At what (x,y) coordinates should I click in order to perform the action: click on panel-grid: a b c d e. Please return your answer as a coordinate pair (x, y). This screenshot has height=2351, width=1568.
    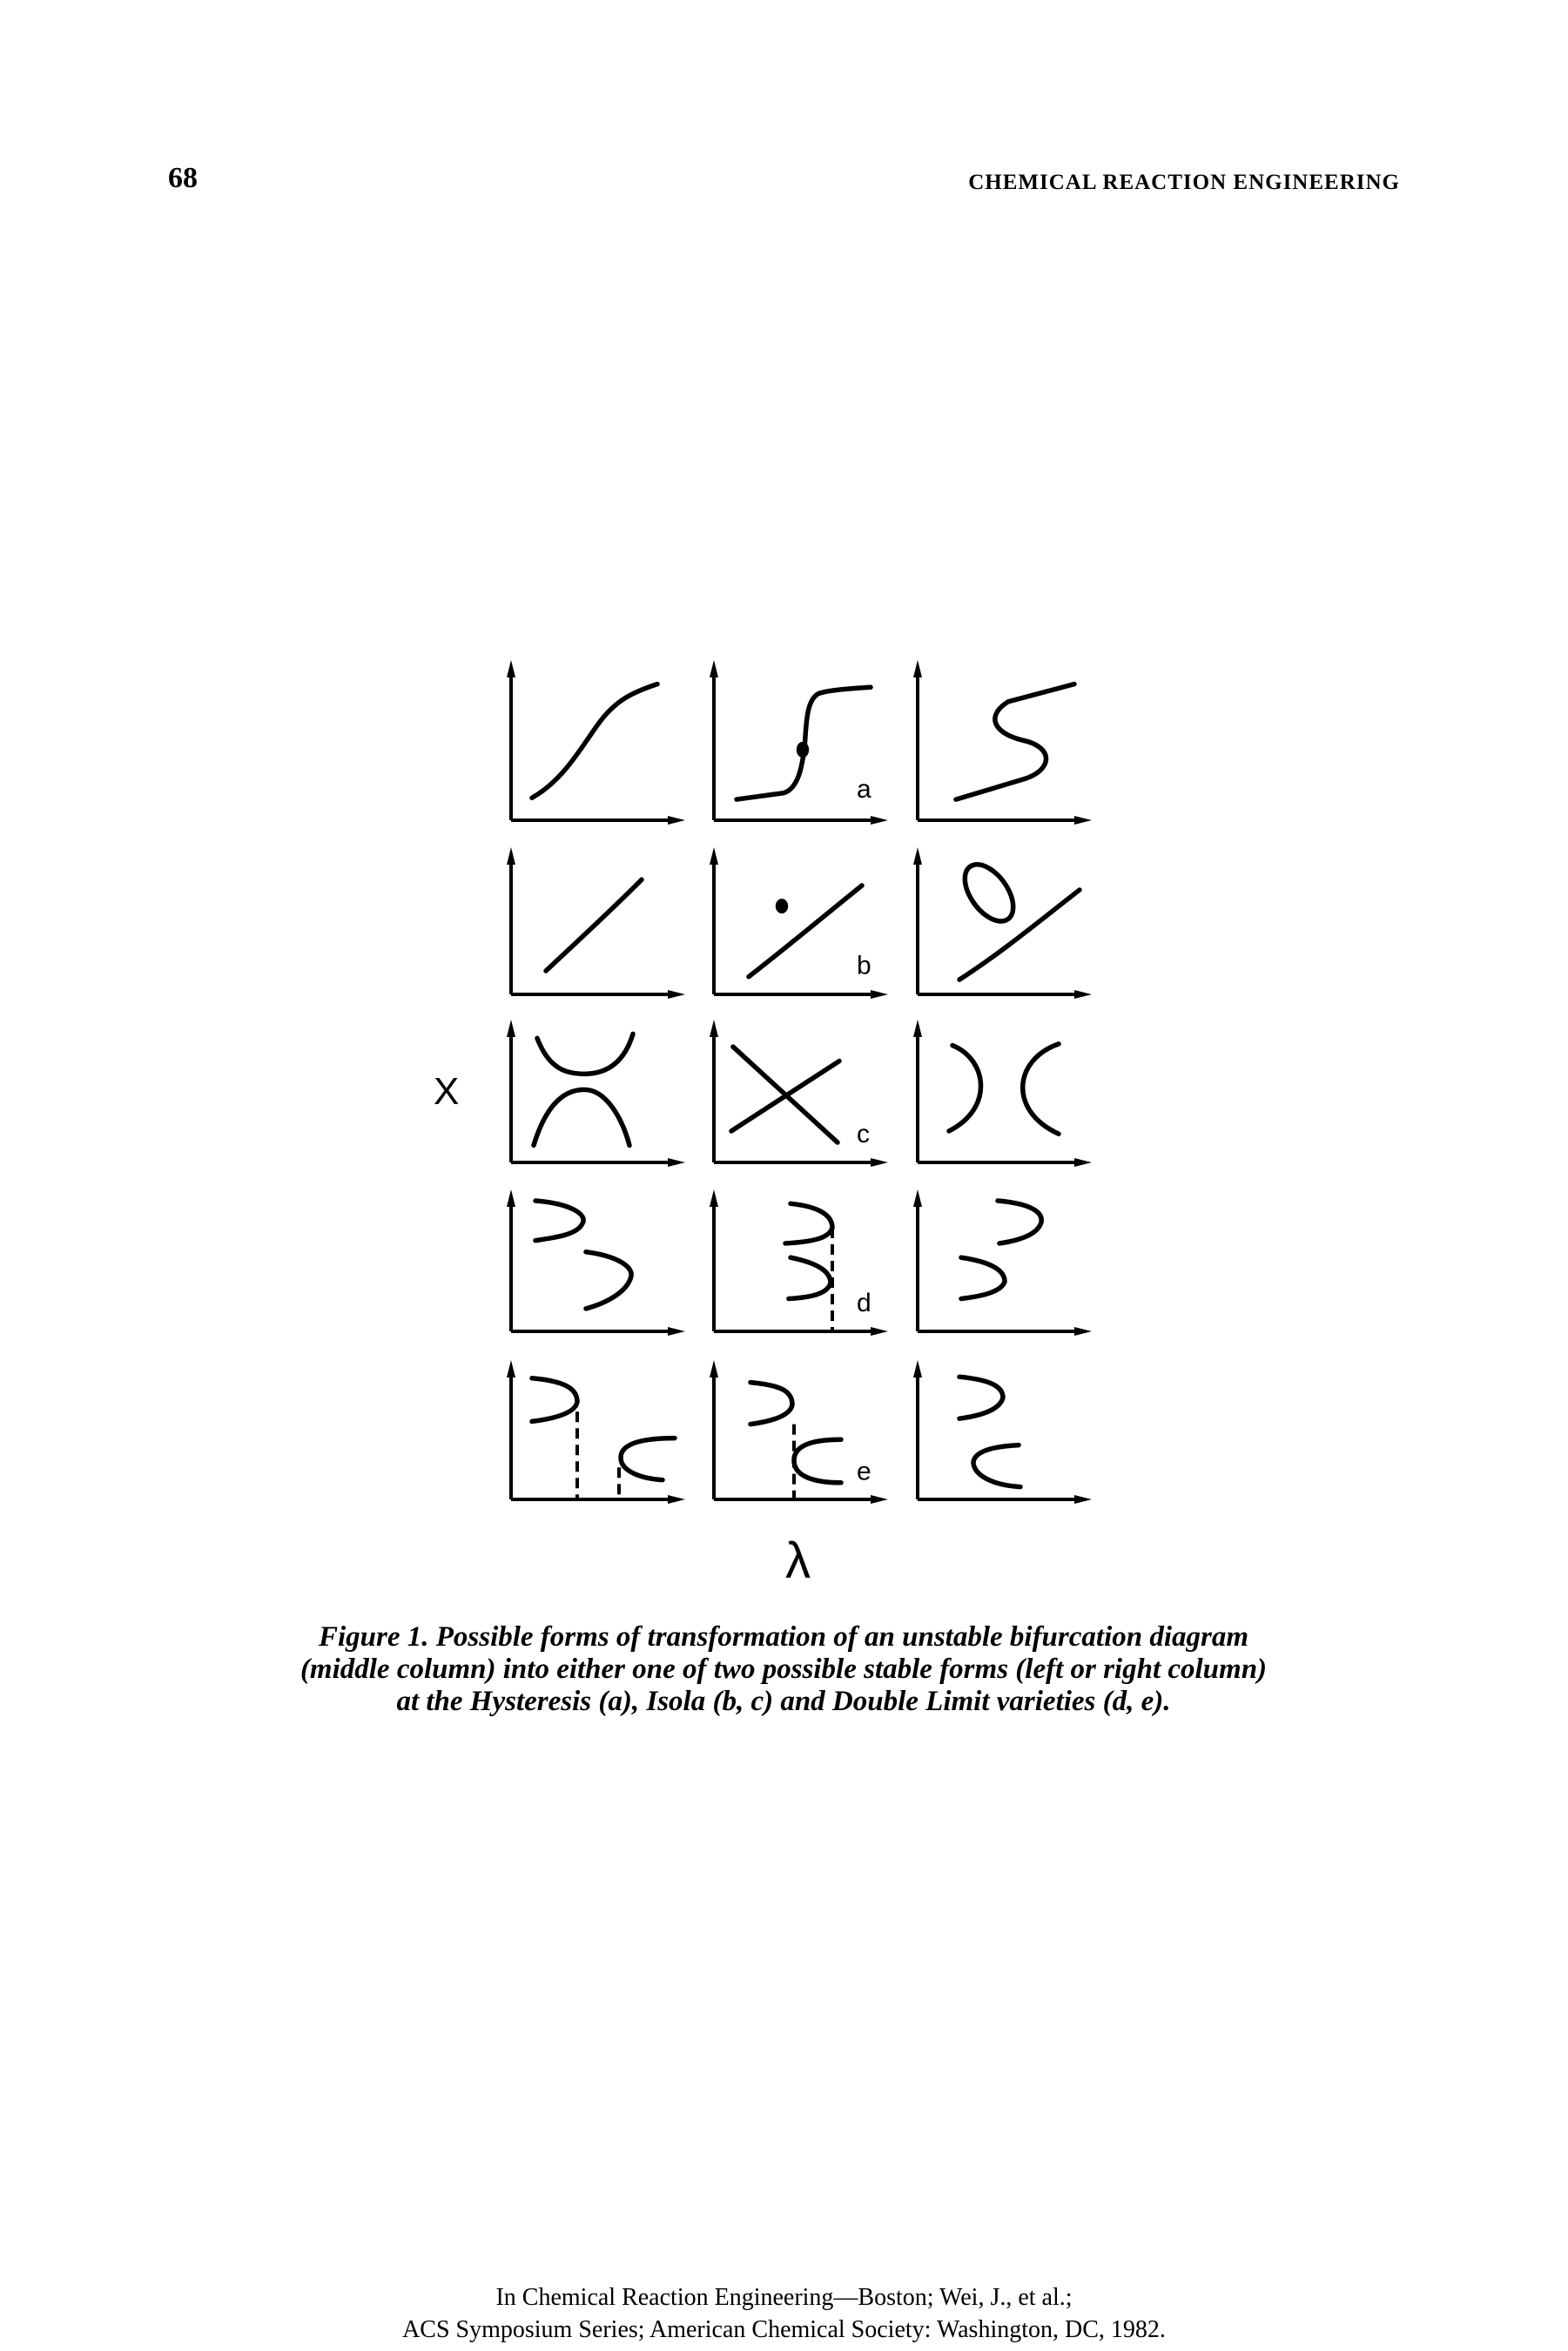
    Looking at the image, I should click on (799, 1082).